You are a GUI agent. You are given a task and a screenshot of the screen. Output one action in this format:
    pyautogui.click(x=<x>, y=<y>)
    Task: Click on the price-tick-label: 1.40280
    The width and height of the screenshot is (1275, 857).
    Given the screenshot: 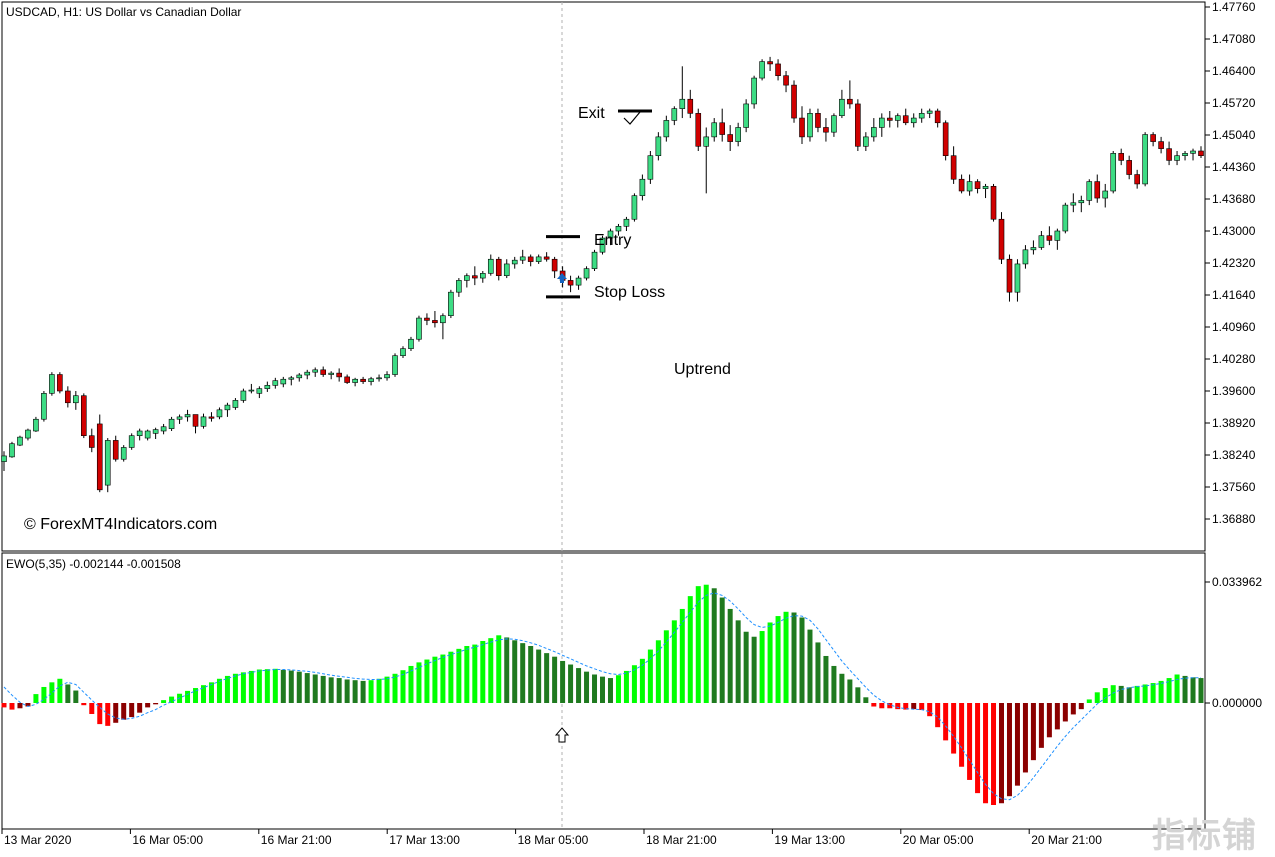 What is the action you would take?
    pyautogui.click(x=1234, y=359)
    